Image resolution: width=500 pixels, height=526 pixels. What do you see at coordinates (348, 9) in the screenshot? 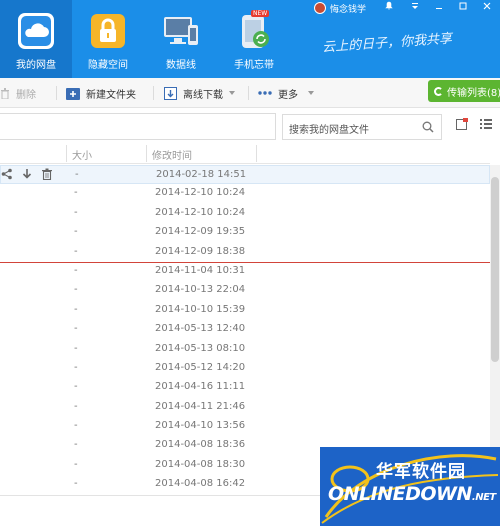
I see `user-name: 悔念钱学` at bounding box center [348, 9].